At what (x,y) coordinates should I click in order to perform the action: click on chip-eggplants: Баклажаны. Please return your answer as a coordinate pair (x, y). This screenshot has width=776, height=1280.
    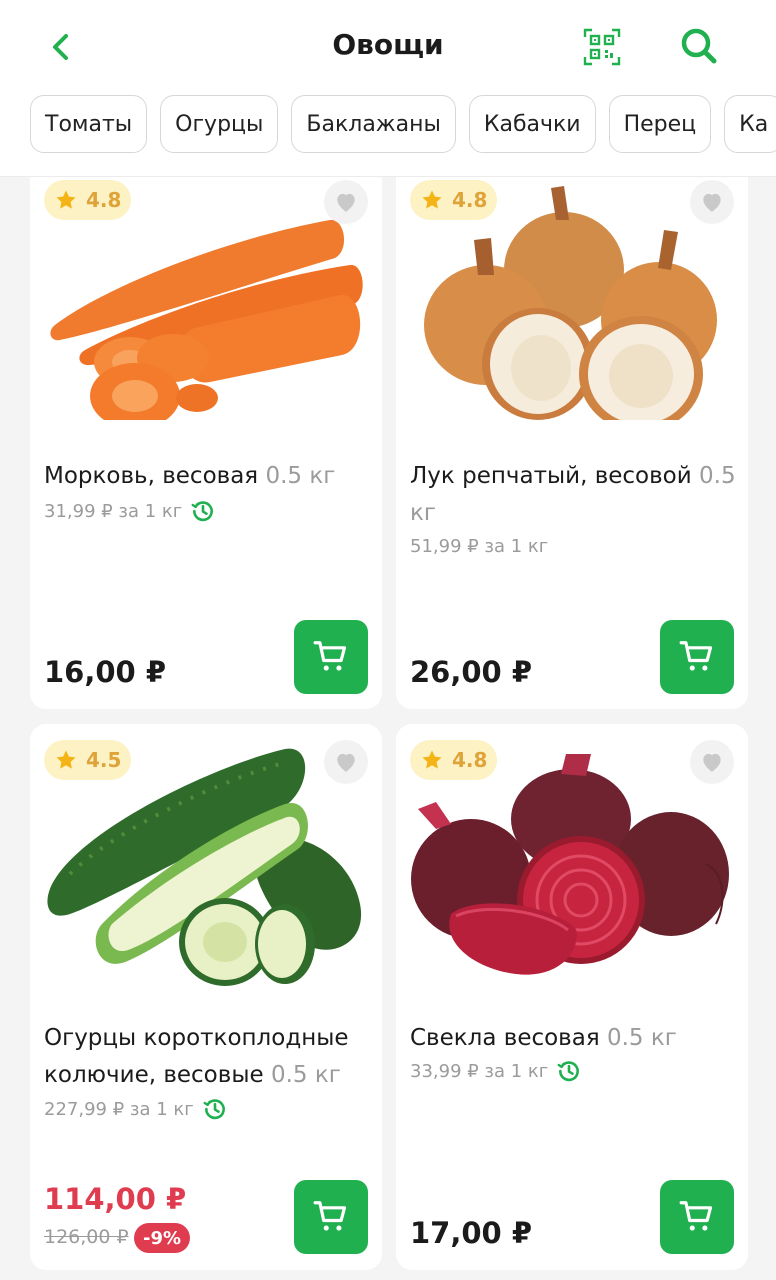
    Looking at the image, I should click on (373, 124).